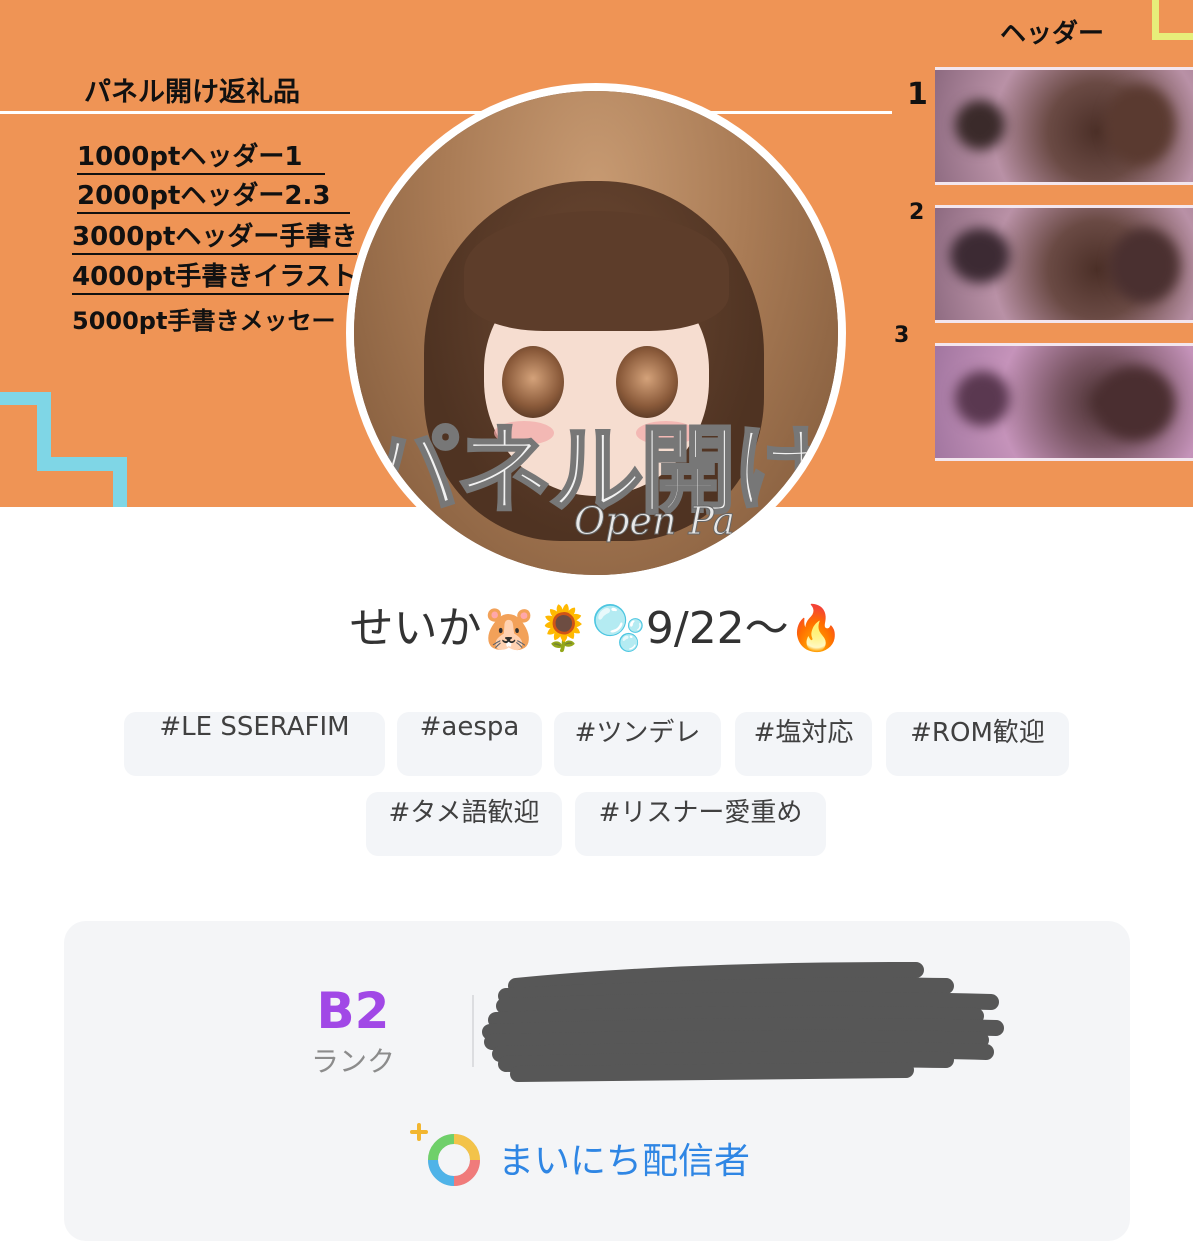 The height and width of the screenshot is (1241, 1193). Describe the element at coordinates (445, 1154) in the screenshot. I see `daily-ring-icon` at that location.